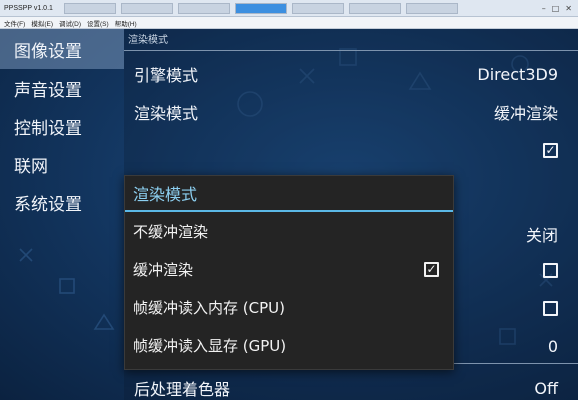  Describe the element at coordinates (209, 307) in the screenshot. I see `option-label: 帧缓冲读入内存 (CPU)` at that location.